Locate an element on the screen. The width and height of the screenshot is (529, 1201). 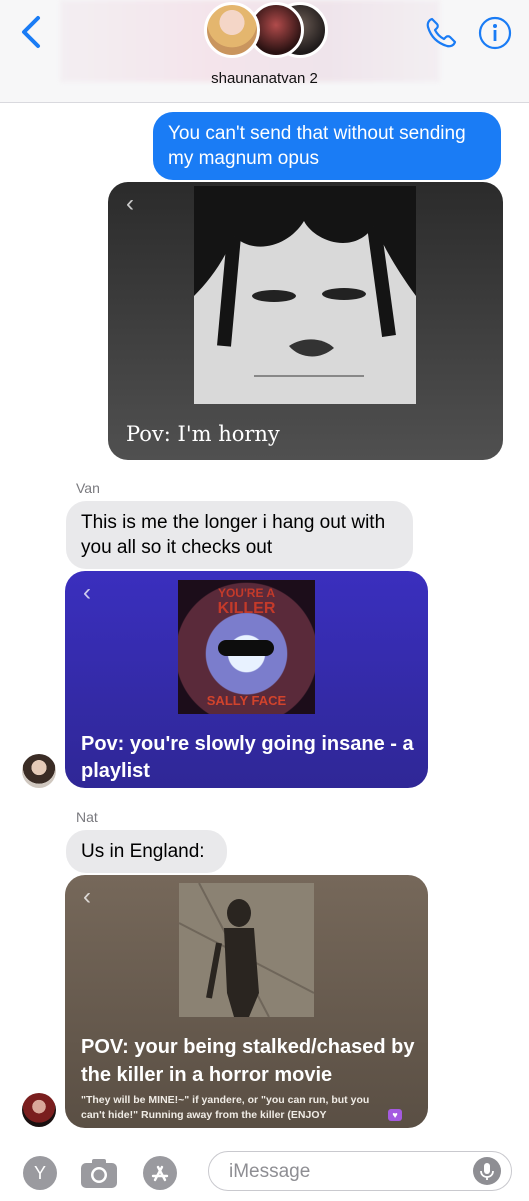
phone-icon is located at coordinates (441, 33).